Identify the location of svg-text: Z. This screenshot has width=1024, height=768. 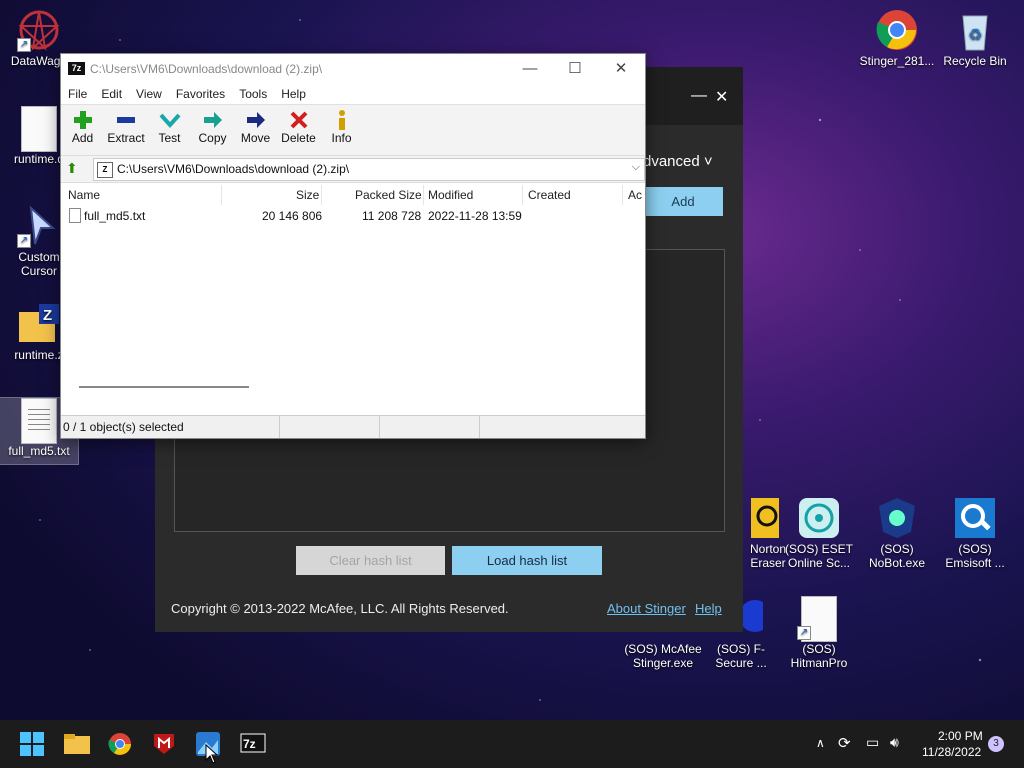
(47, 315).